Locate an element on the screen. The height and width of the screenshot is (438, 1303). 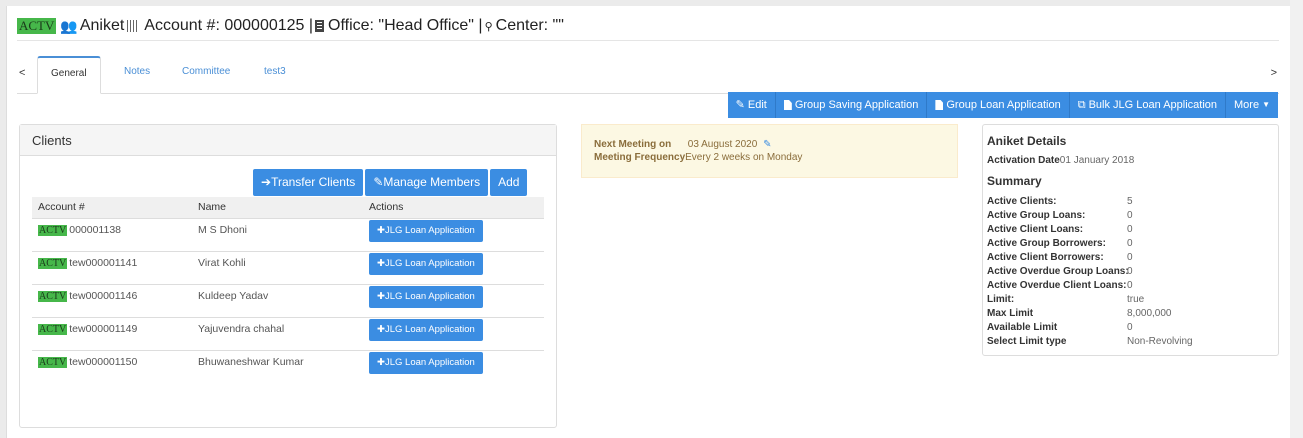
office-name: Office: "Head Office" | is located at coordinates (405, 25).